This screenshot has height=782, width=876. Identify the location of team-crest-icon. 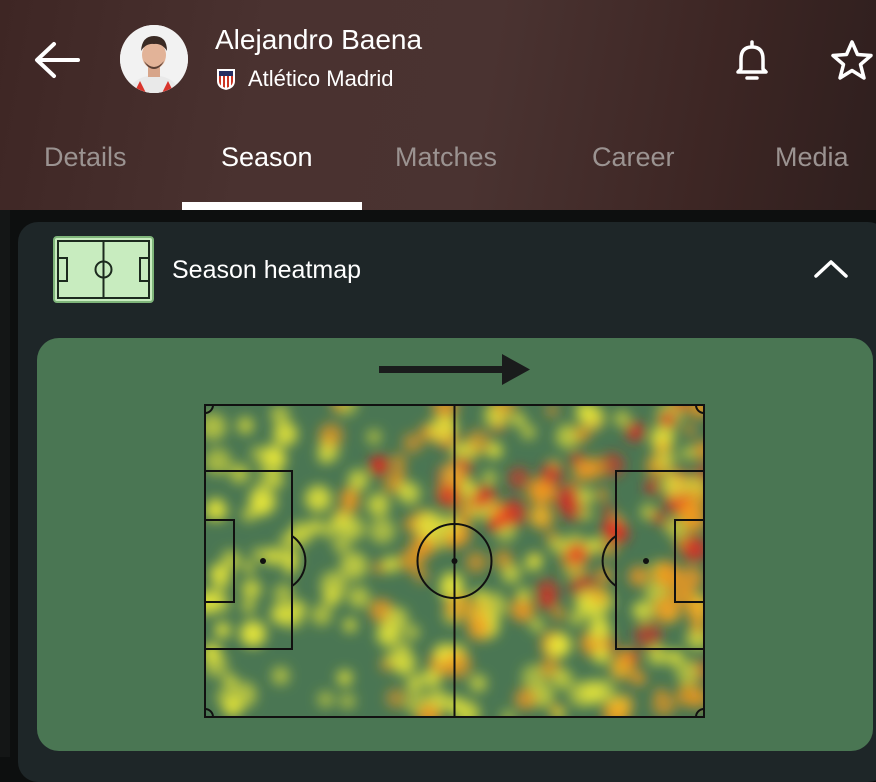
(226, 79).